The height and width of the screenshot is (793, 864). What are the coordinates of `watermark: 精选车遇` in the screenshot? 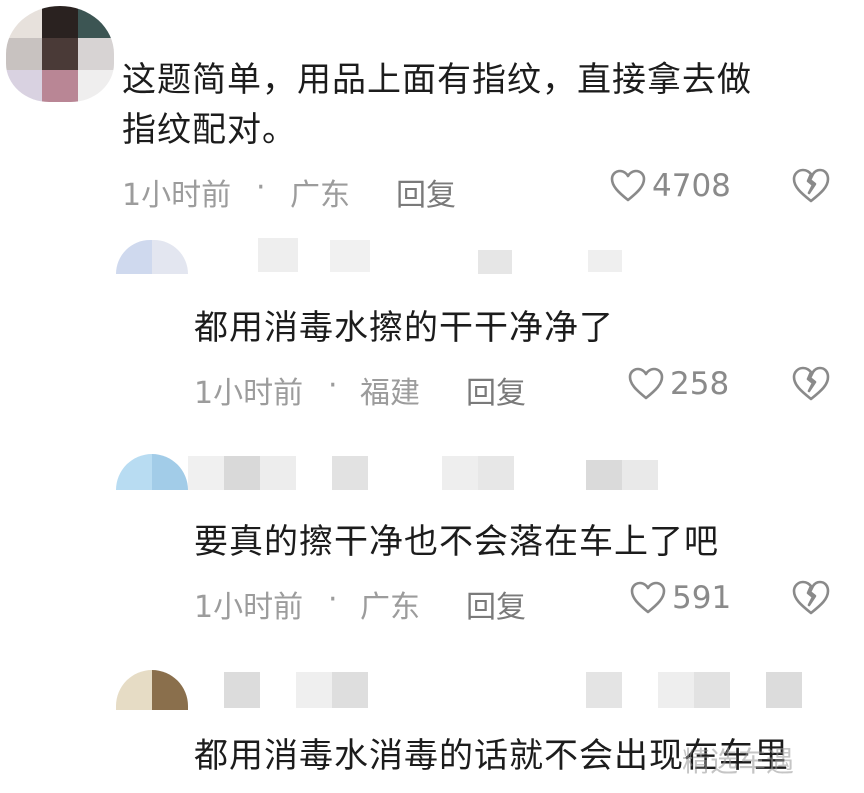 It's located at (738, 761).